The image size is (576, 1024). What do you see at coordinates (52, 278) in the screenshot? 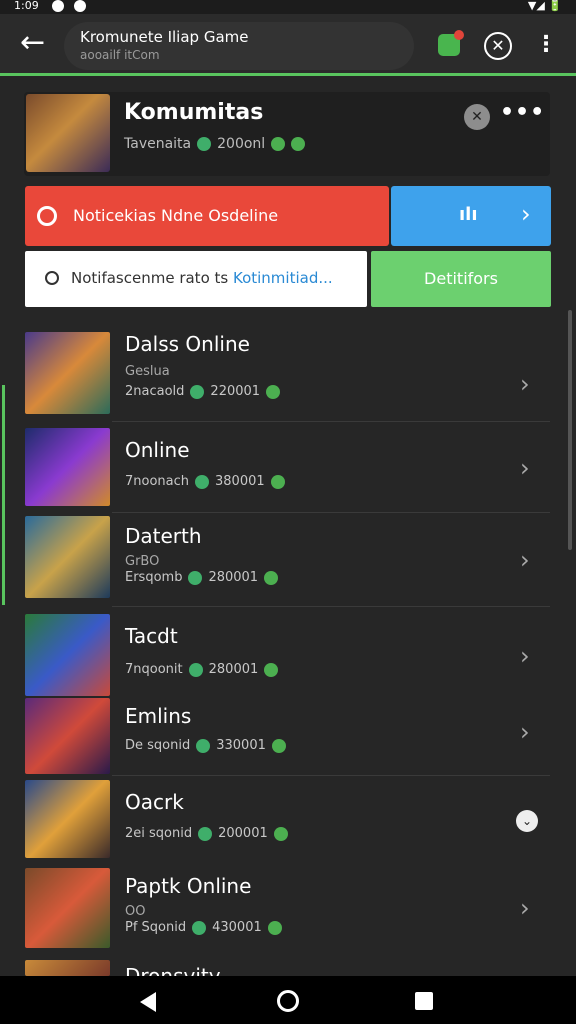
I see `search-icon` at bounding box center [52, 278].